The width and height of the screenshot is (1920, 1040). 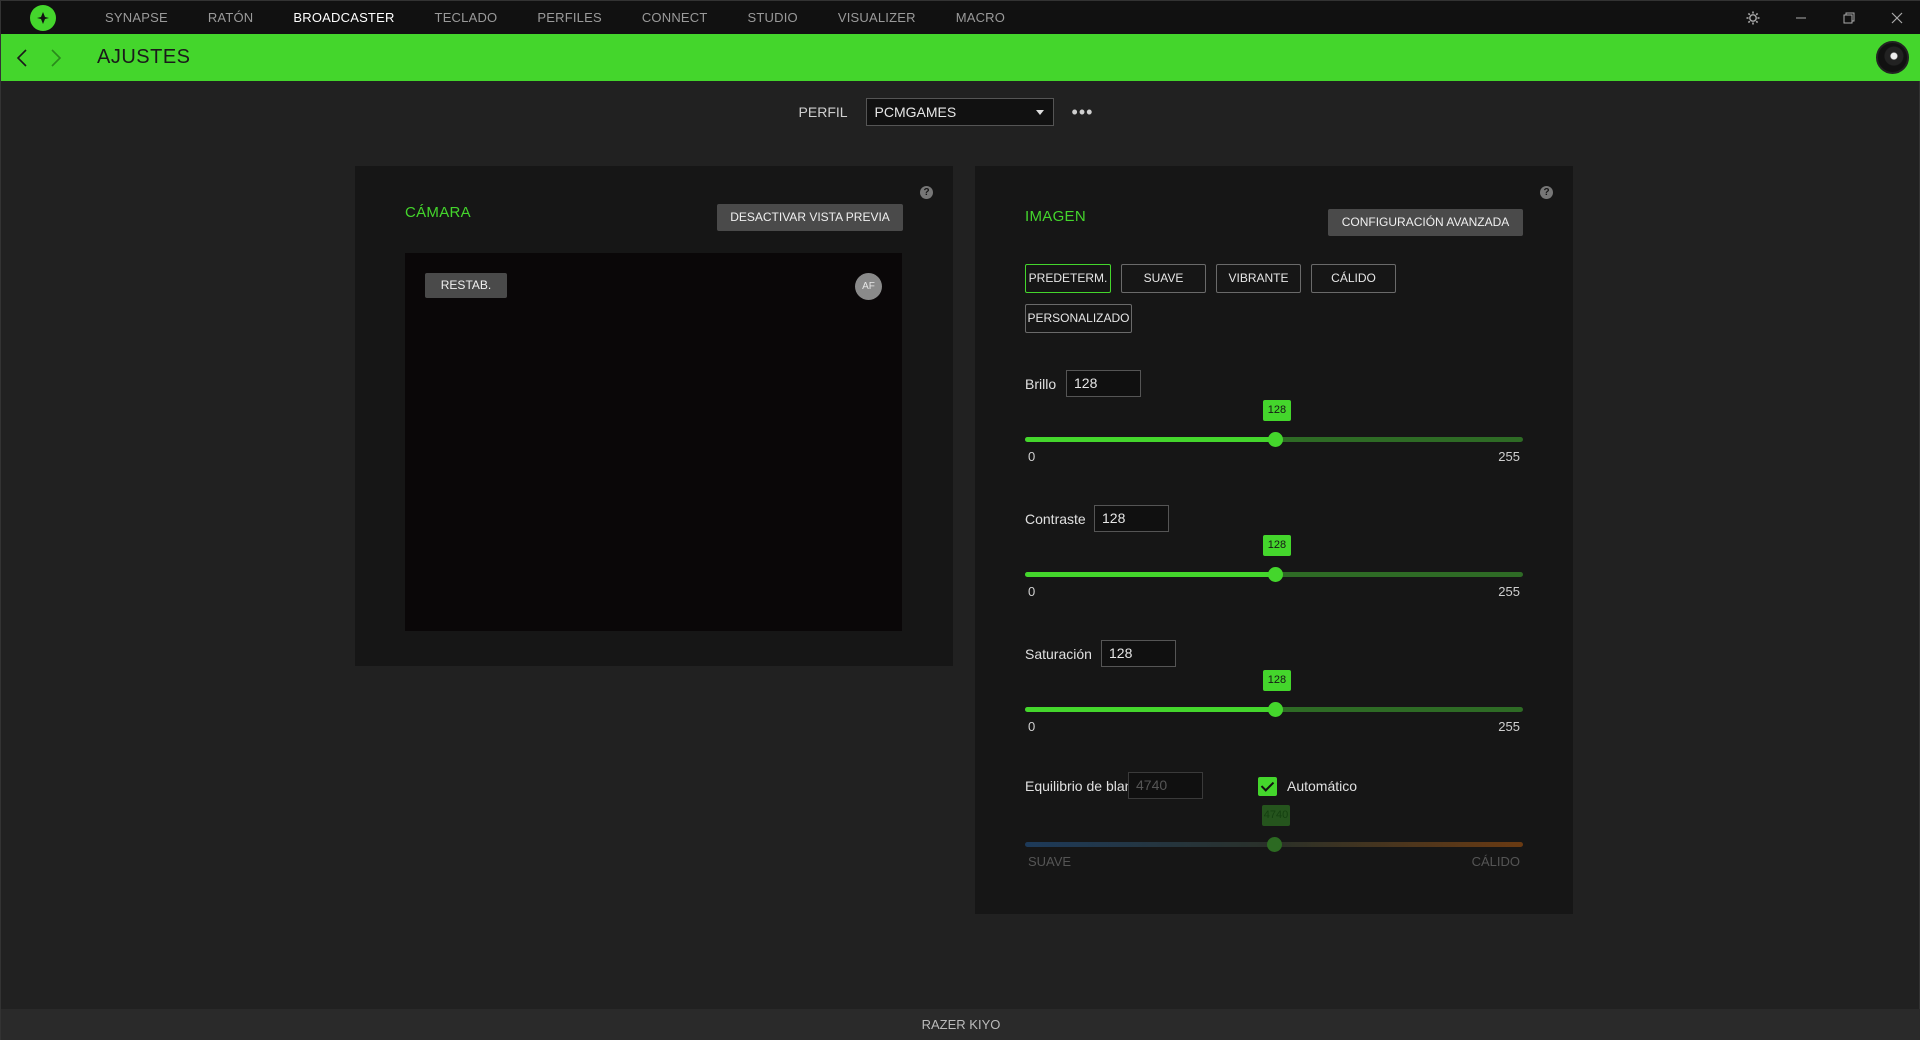 I want to click on slider-min-label: SUAVE, so click(x=1050, y=861).